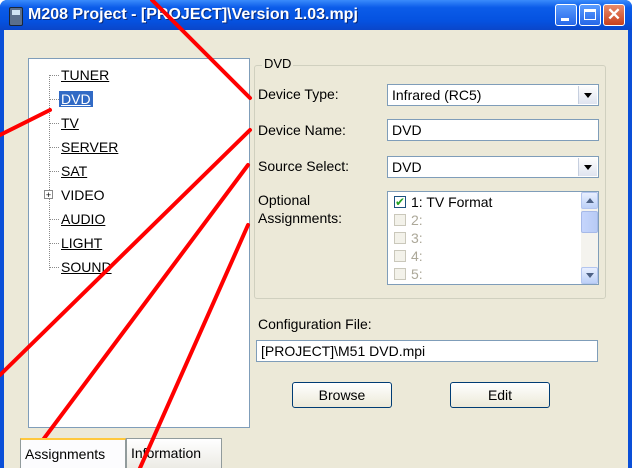 This screenshot has width=632, height=468. What do you see at coordinates (589, 275) in the screenshot?
I see `scroll-down-icon` at bounding box center [589, 275].